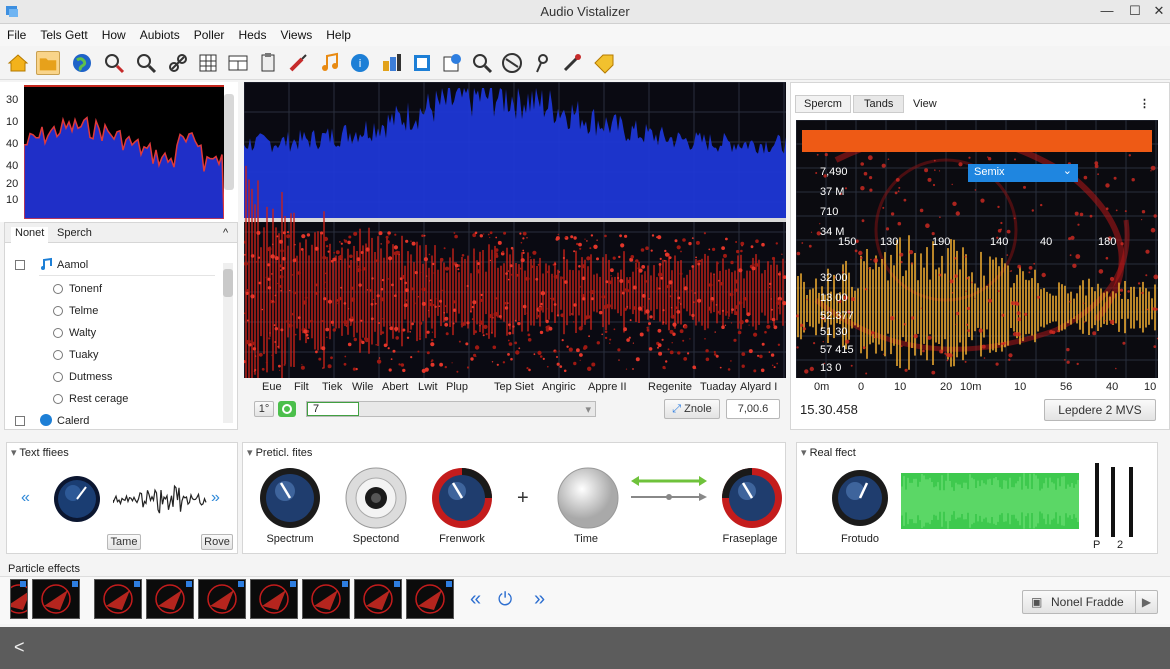 The height and width of the screenshot is (669, 1170). Describe the element at coordinates (376, 498) in the screenshot. I see `spectond-knob` at that location.